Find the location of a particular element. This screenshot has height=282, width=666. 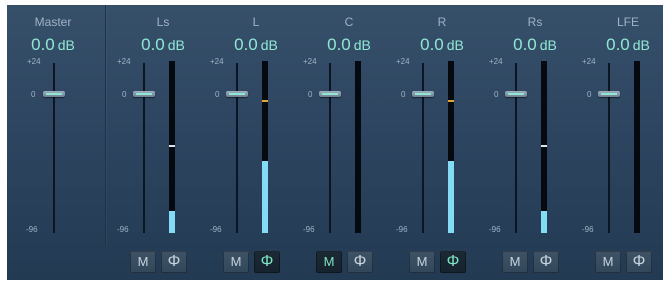

channel-strip-l: L 0.0 dB +24 0 -96 M Φ is located at coordinates (256, 142).